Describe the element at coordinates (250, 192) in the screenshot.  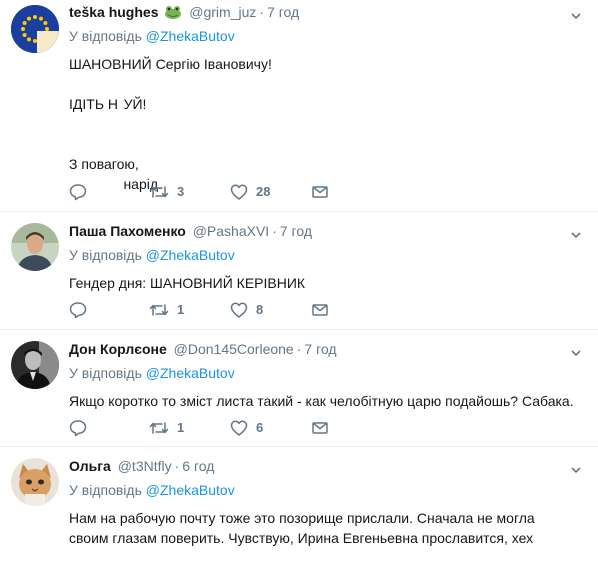
I see `like-button: 28` at that location.